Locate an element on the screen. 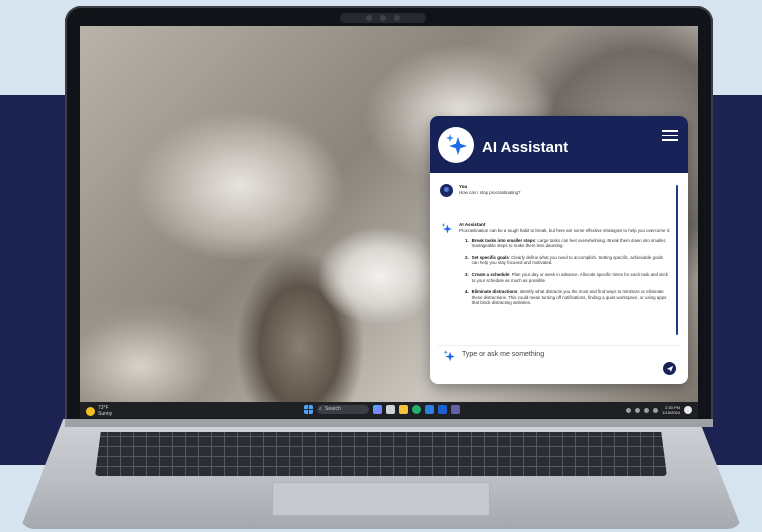  user-message: You How can I stop procrastinating? is located at coordinates (556, 190).